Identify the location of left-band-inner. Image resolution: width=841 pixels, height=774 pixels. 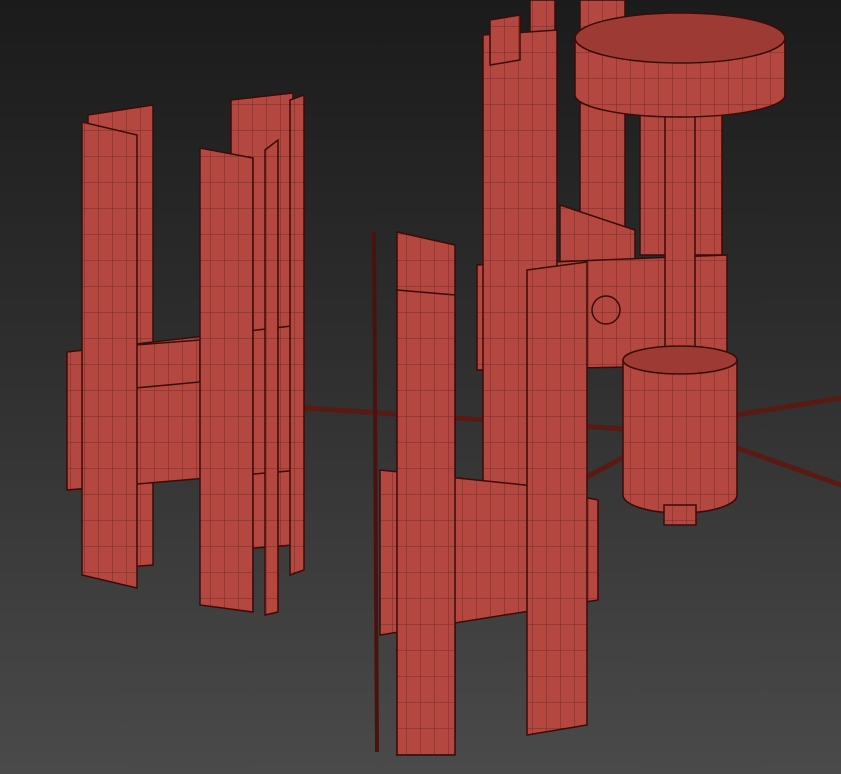
(167, 364).